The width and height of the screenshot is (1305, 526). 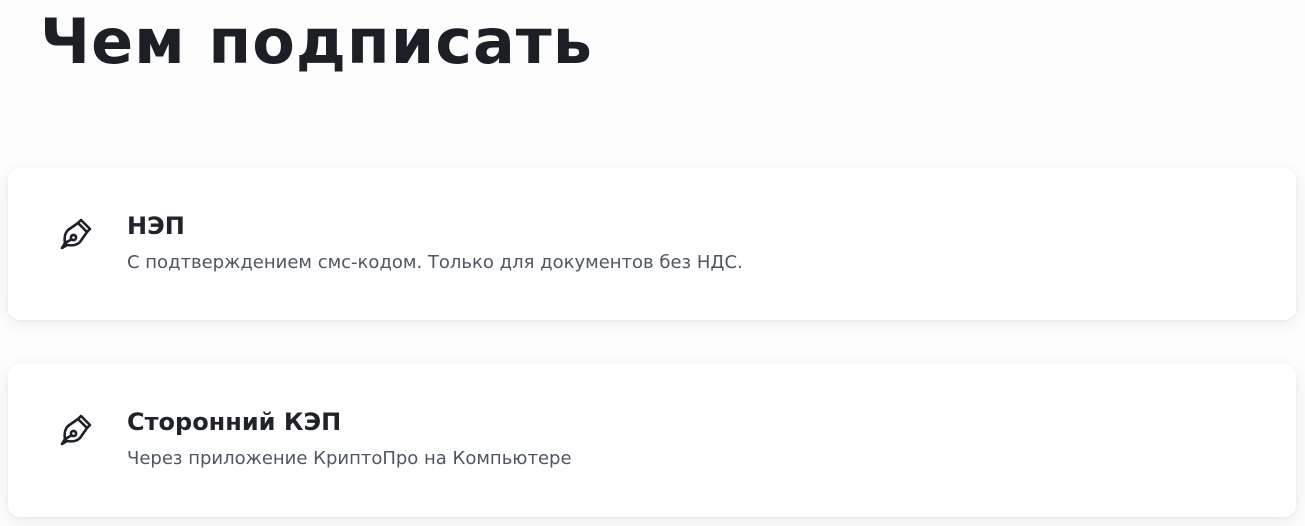 What do you see at coordinates (156, 226) in the screenshot?
I see `option-title: НЭП` at bounding box center [156, 226].